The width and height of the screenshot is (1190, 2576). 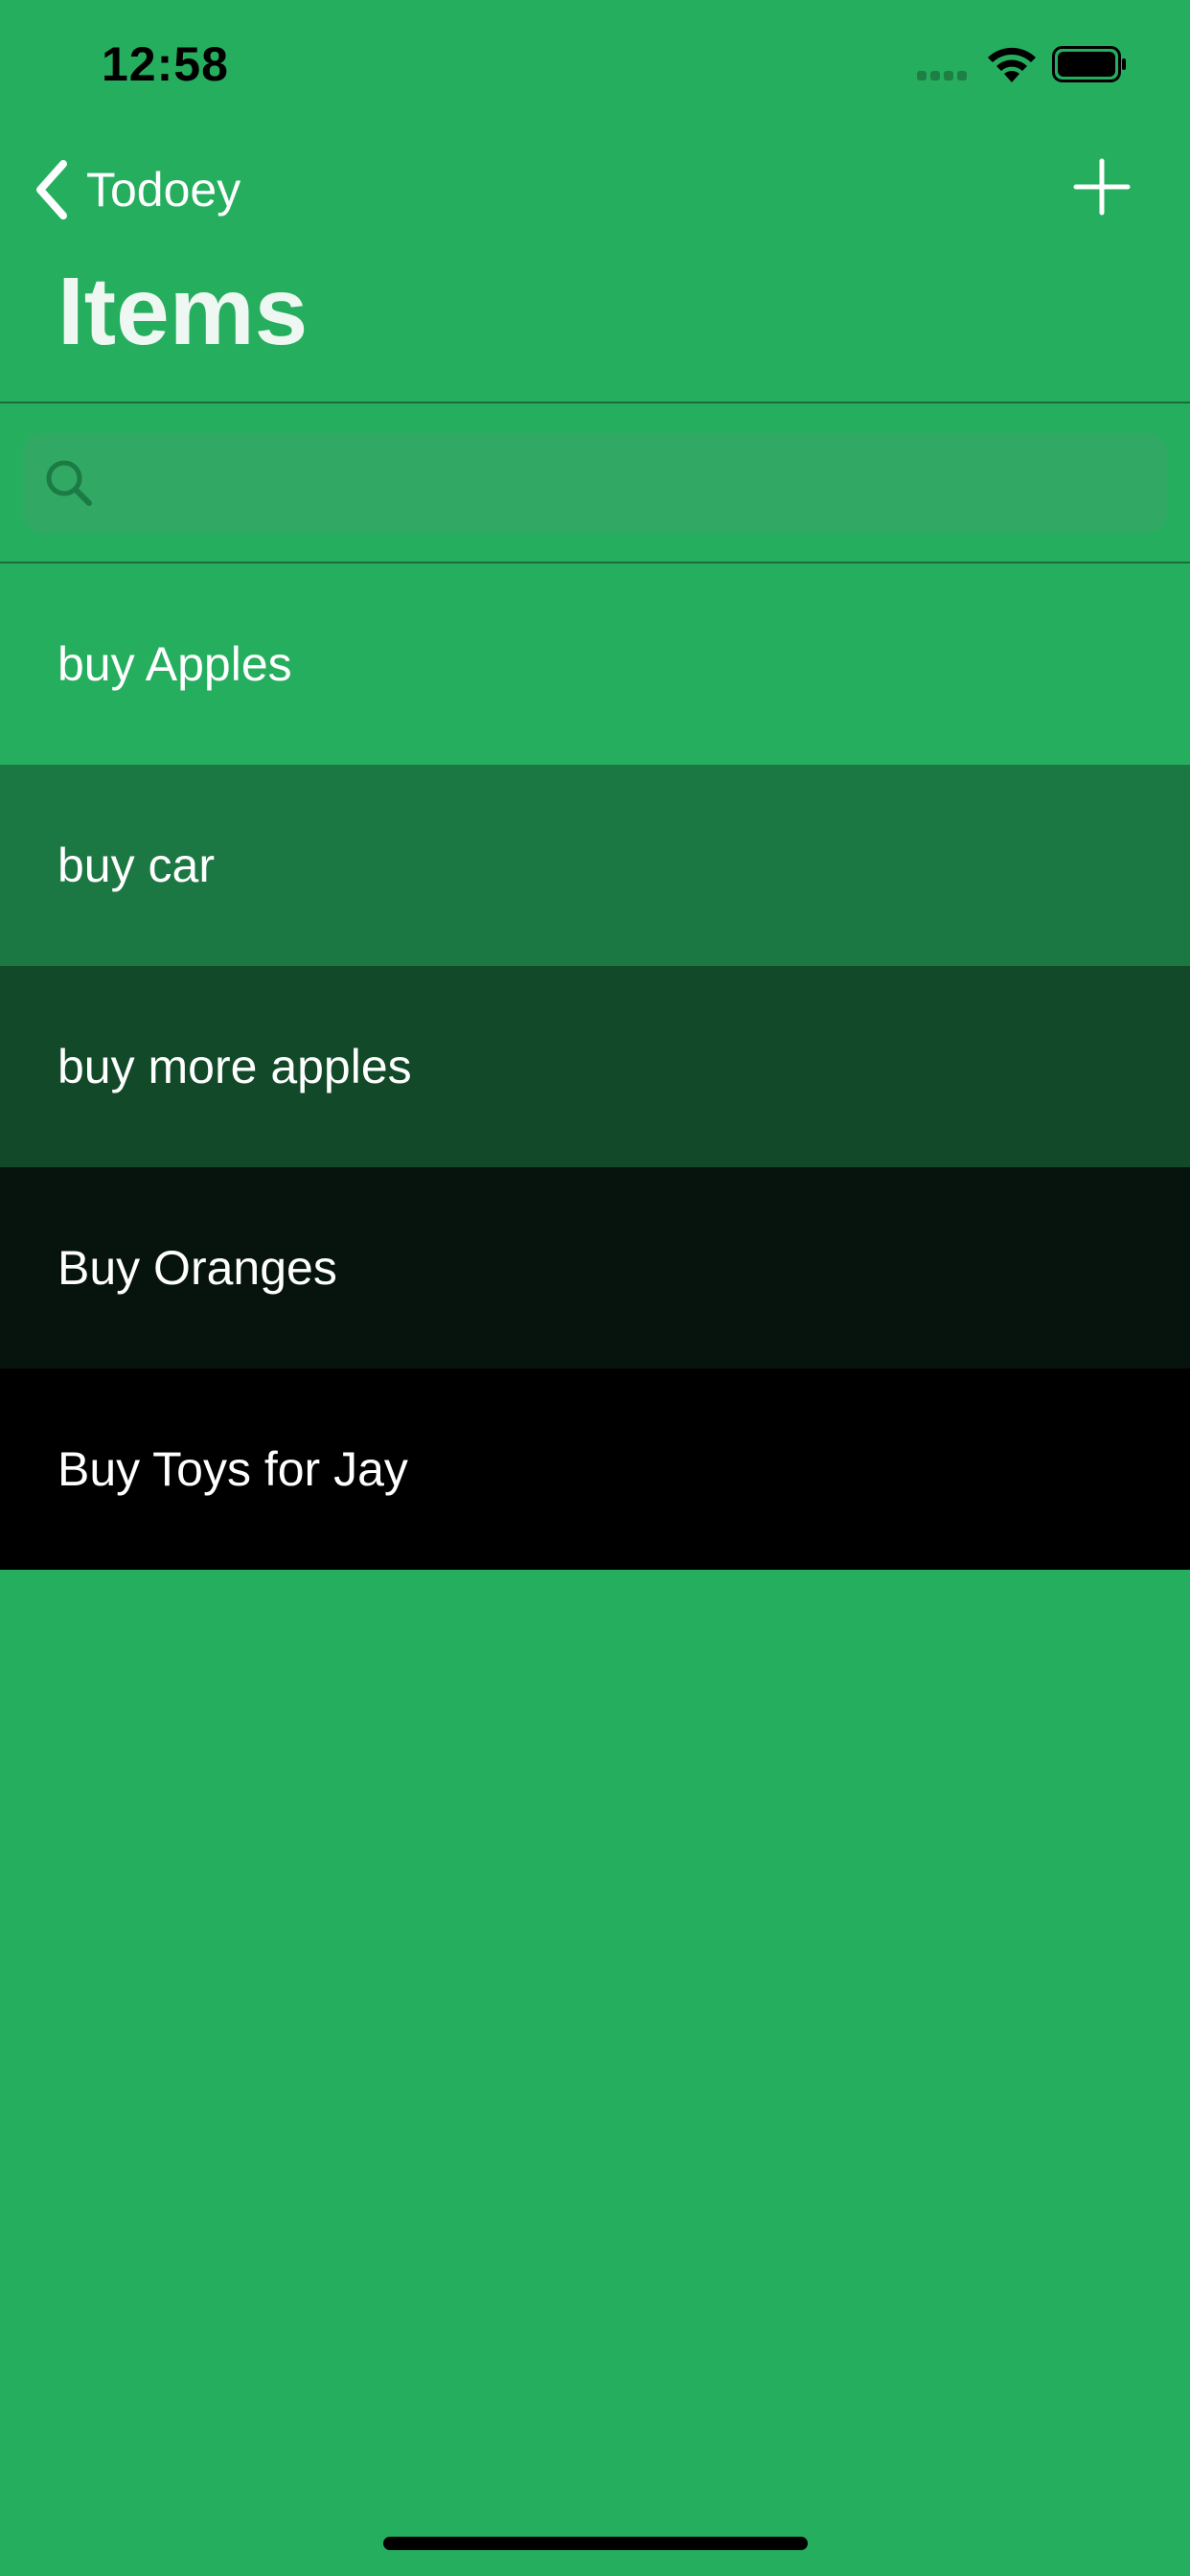 I want to click on list-item: Buy Oranges, so click(x=595, y=1267).